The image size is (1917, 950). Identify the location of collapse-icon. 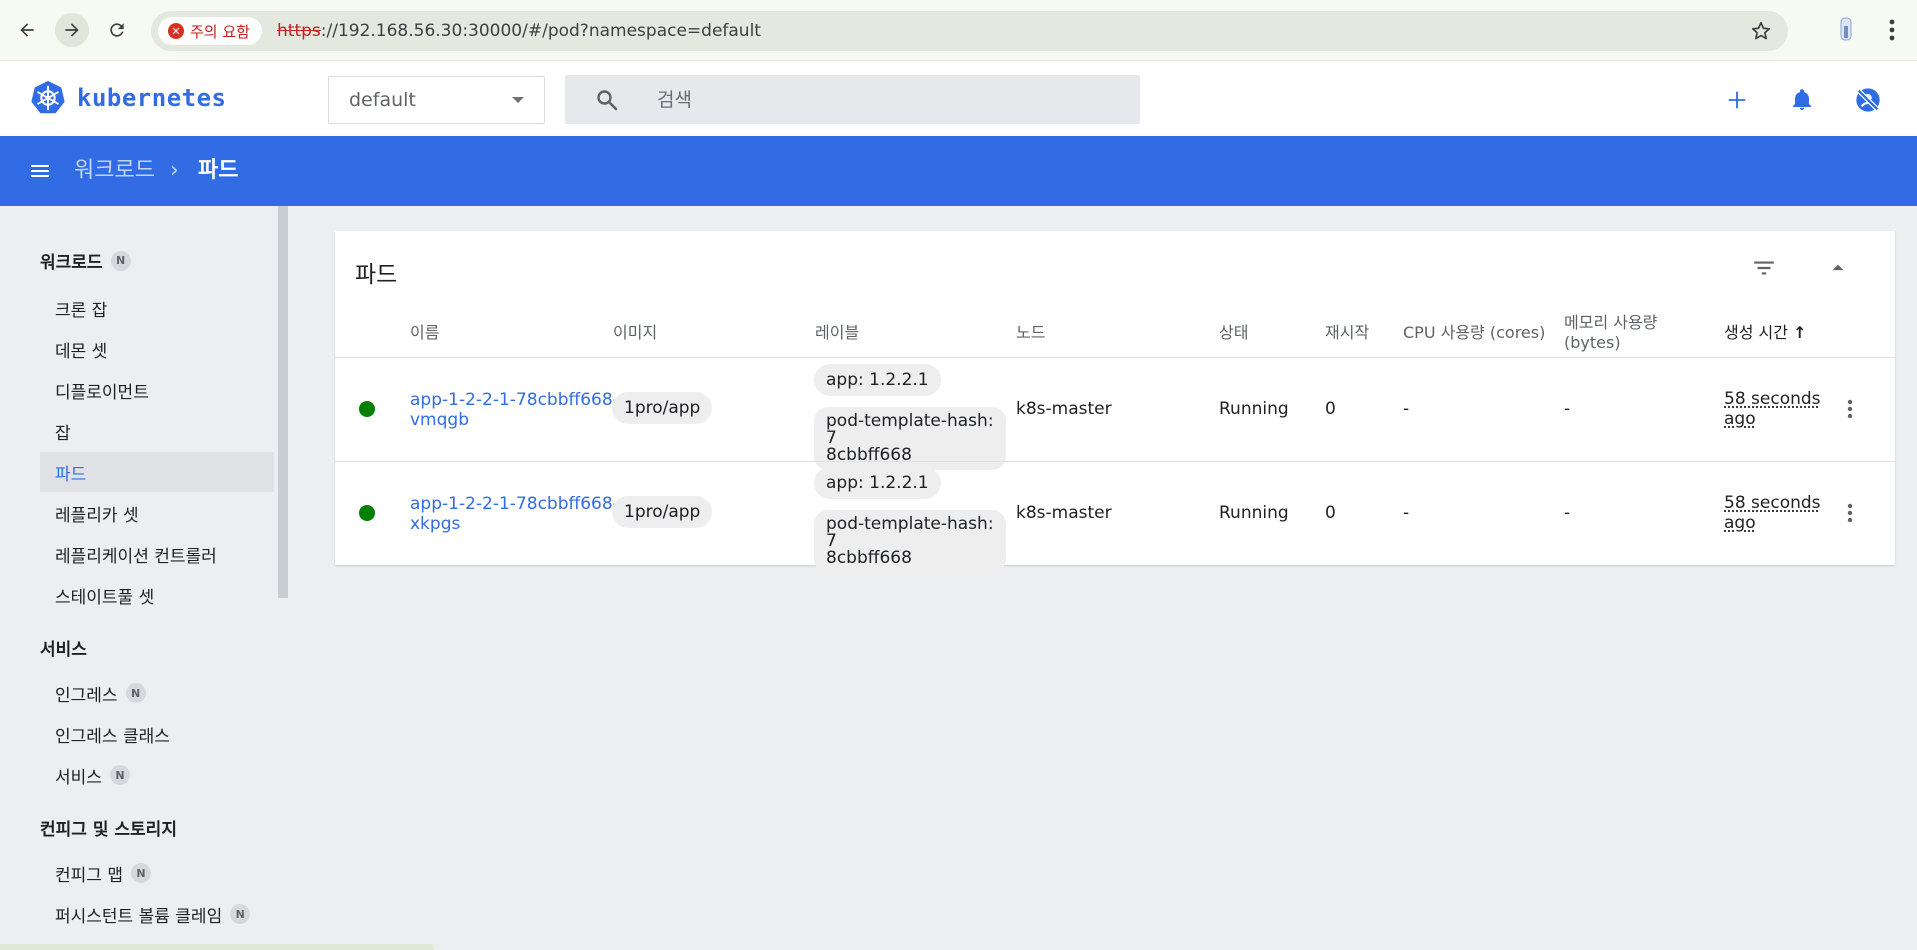
(1838, 268).